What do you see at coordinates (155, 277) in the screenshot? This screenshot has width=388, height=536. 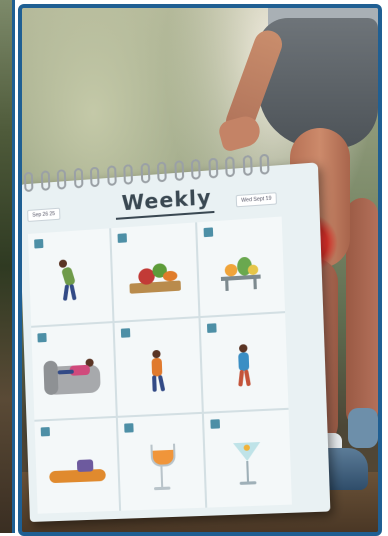 I see `vegetable-platter-icon` at bounding box center [155, 277].